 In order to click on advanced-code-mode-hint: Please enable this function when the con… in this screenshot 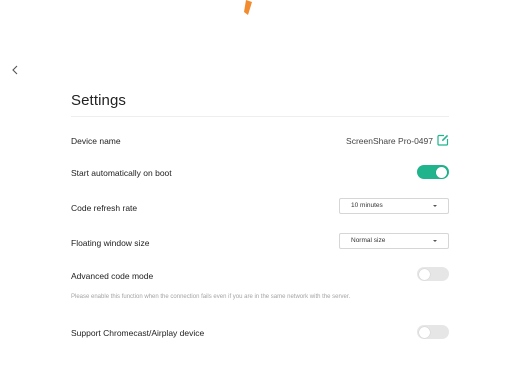, I will do `click(211, 297)`.